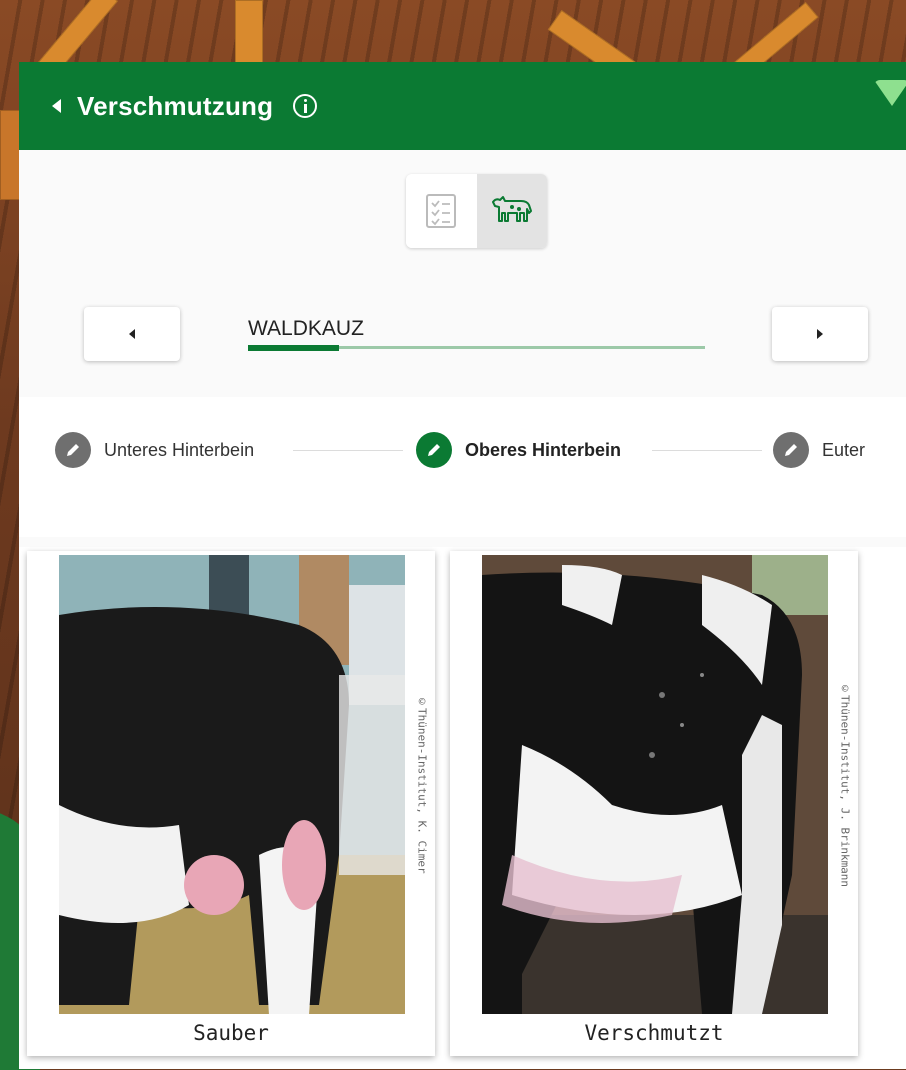 The width and height of the screenshot is (906, 1070). I want to click on card-caption: Verschmutzt, so click(654, 1033).